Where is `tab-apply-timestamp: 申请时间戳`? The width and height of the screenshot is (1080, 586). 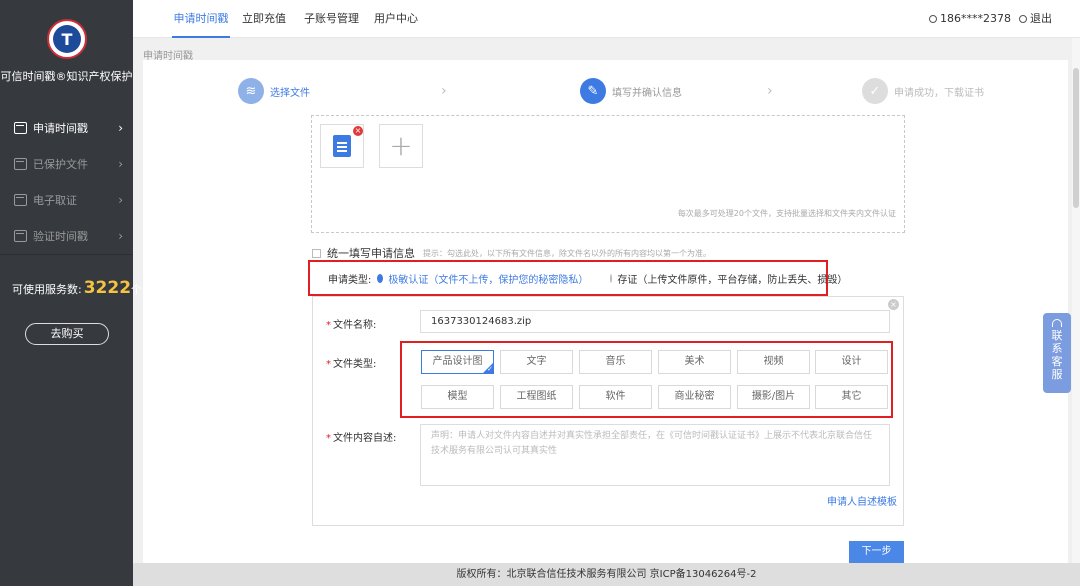
tab-apply-timestamp: 申请时间戳 is located at coordinates (201, 19).